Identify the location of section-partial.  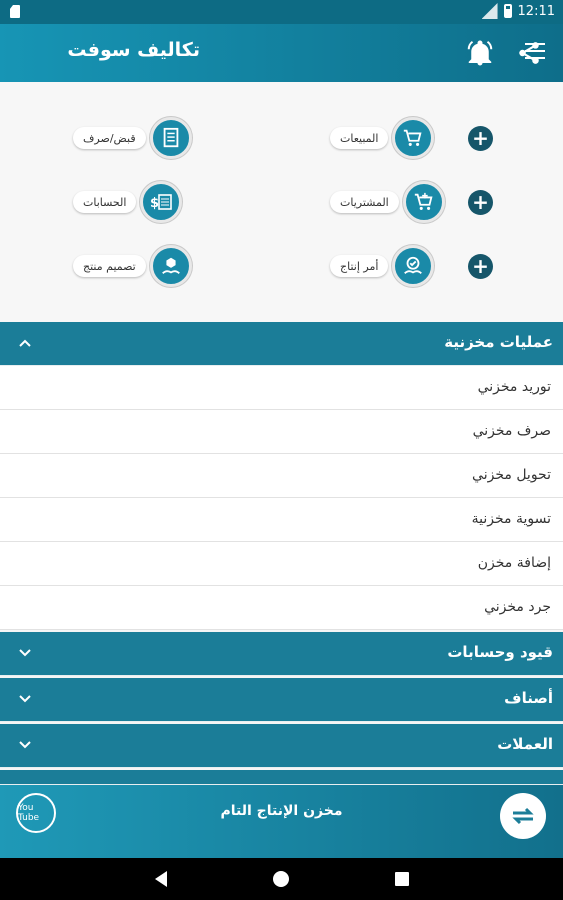
(281, 777).